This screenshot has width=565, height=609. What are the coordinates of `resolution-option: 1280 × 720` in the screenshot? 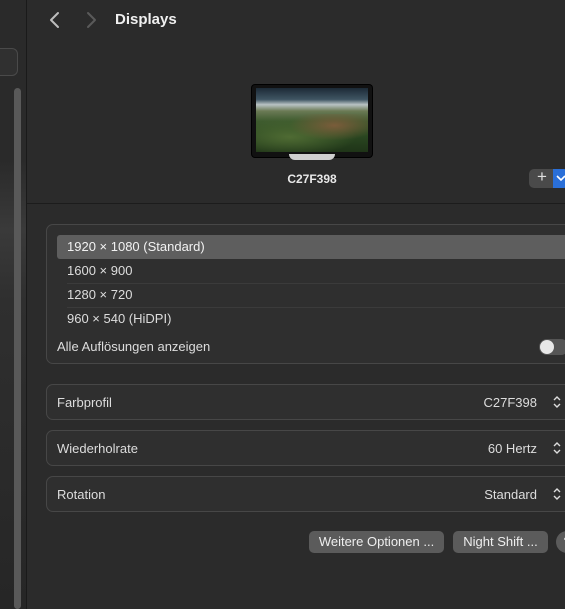 It's located at (311, 295).